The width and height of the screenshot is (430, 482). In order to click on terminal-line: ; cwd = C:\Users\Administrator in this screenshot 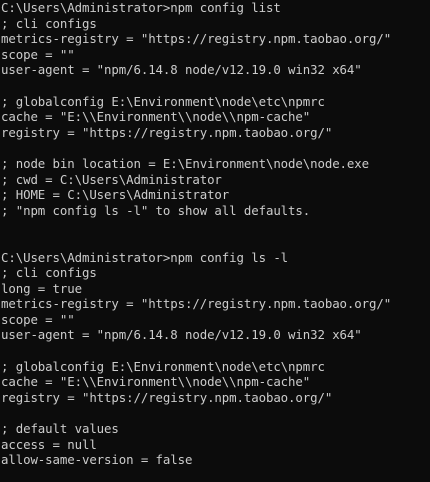, I will do `click(111, 179)`.